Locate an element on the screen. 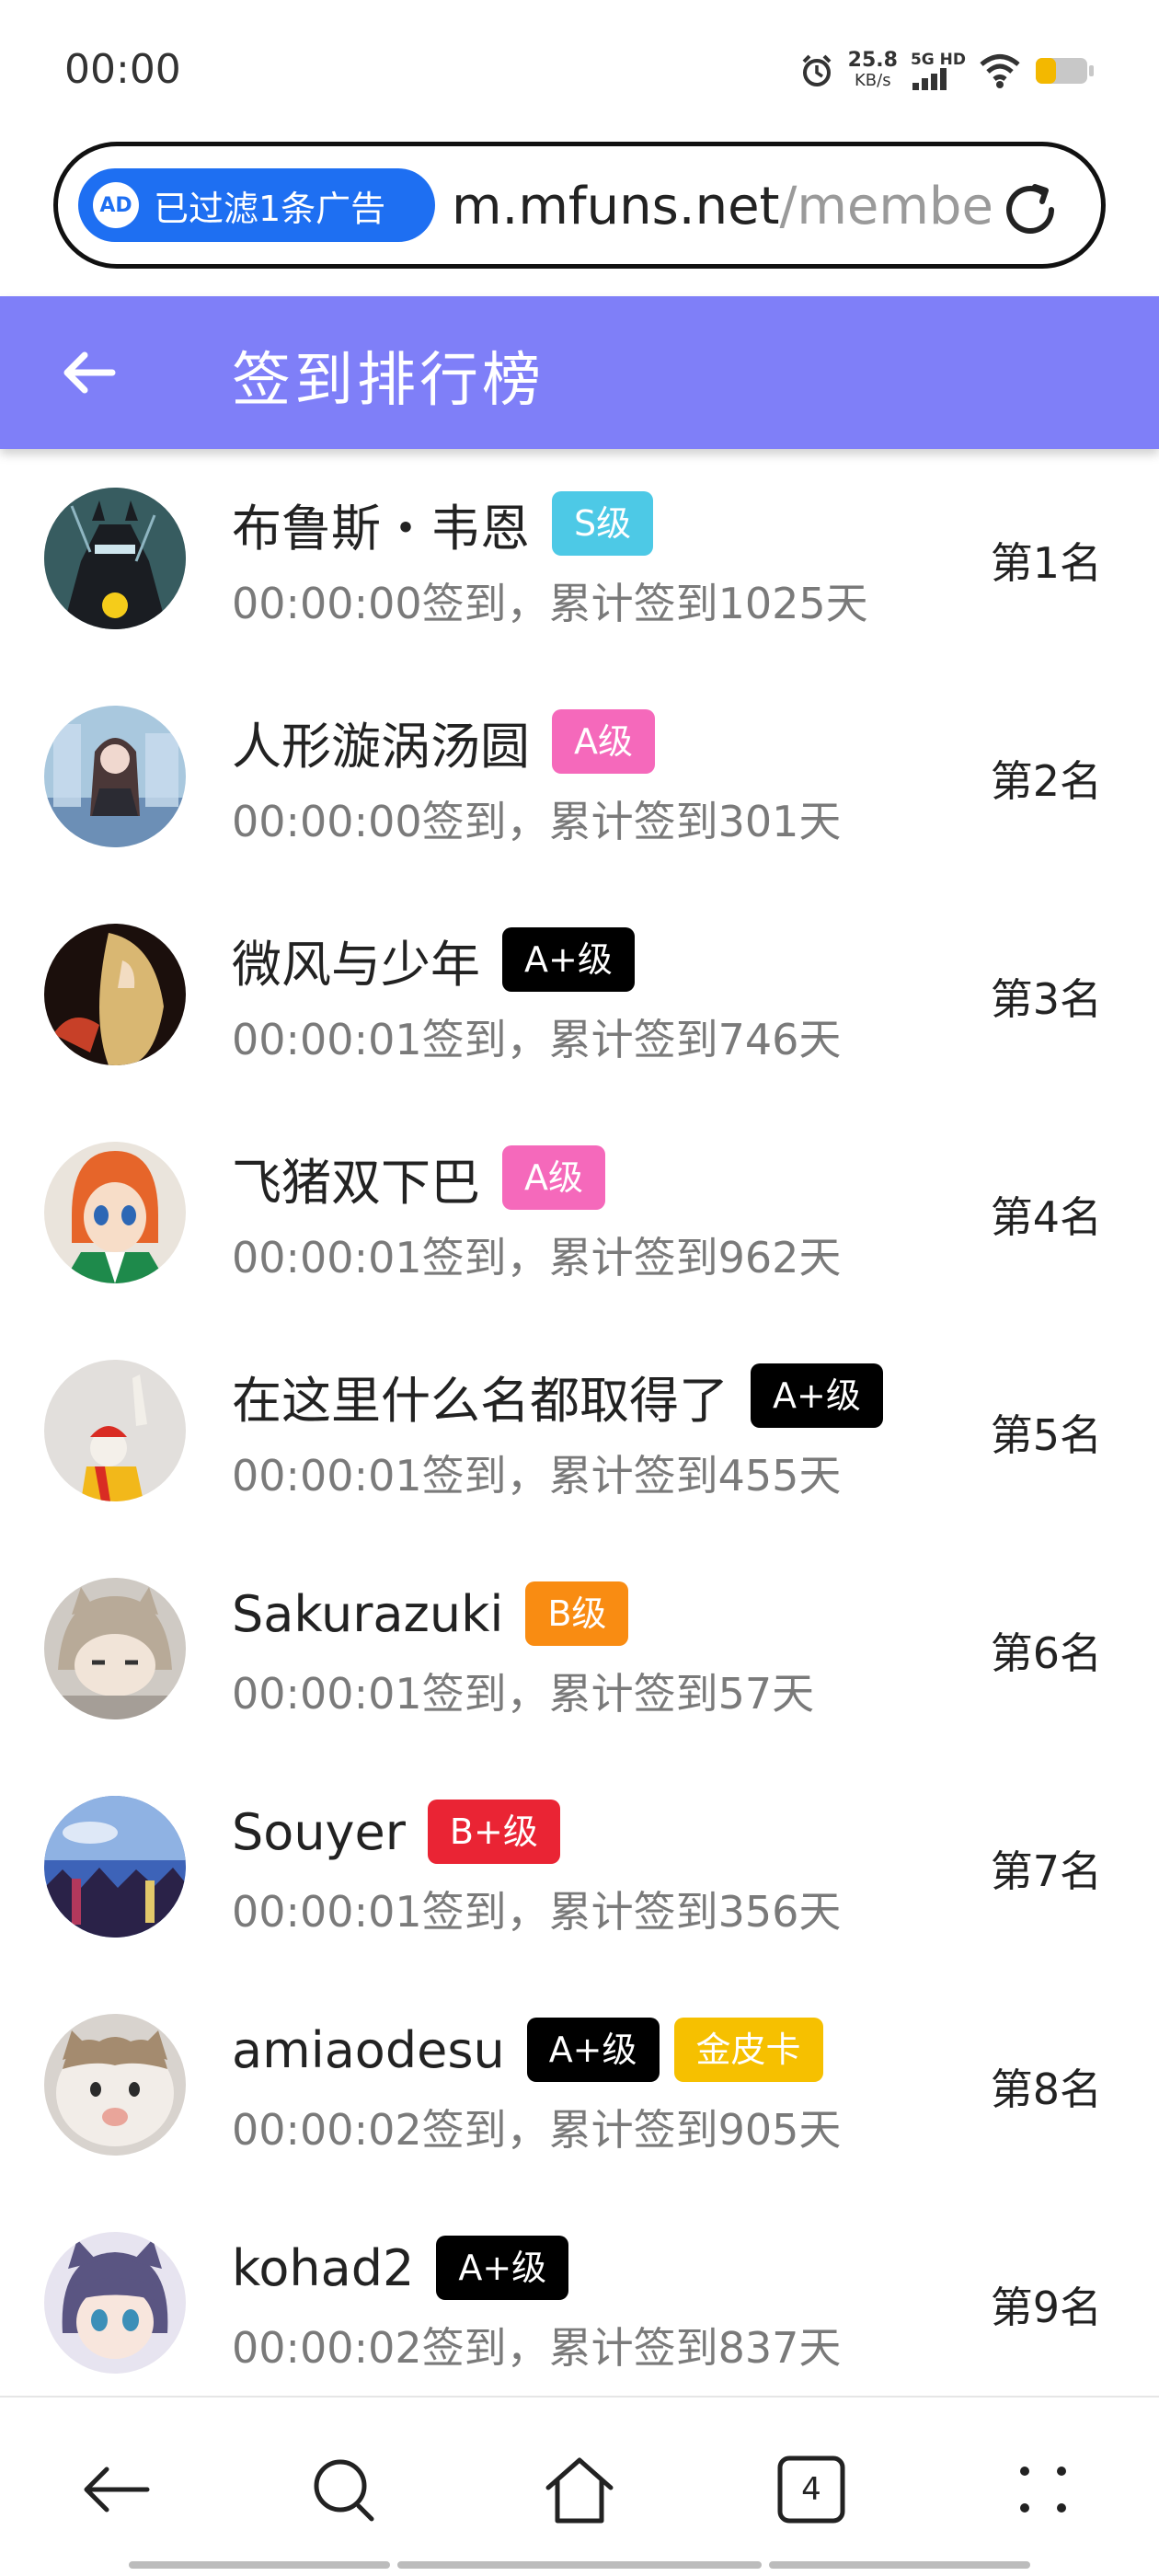 The width and height of the screenshot is (1159, 2576). list-item: Sakurazuki B级 00:00:01签到，累计签到57天 第6名 is located at coordinates (579, 1650).